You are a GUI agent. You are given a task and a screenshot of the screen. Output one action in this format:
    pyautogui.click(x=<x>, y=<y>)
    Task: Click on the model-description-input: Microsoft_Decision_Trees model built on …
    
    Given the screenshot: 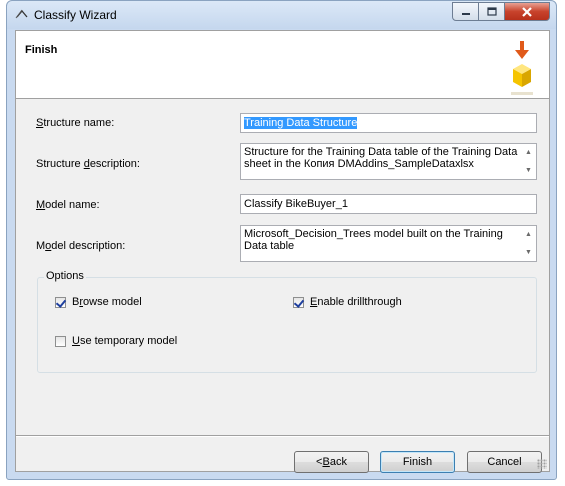 What is the action you would take?
    pyautogui.click(x=388, y=243)
    